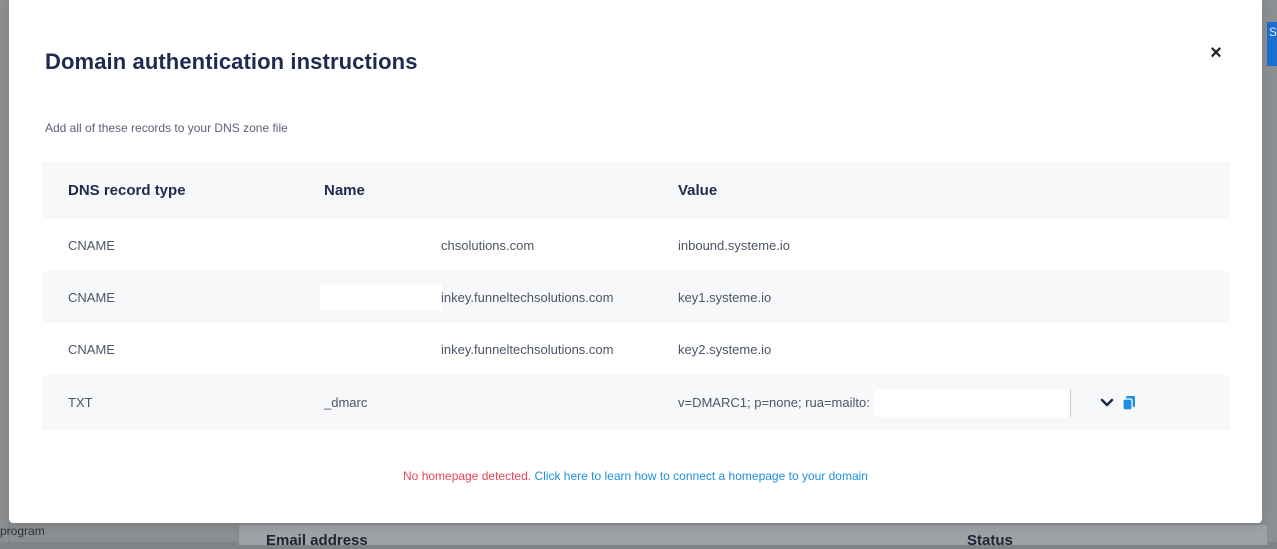  Describe the element at coordinates (467, 476) in the screenshot. I see `no-homepage-warning: No homepage detected.` at that location.